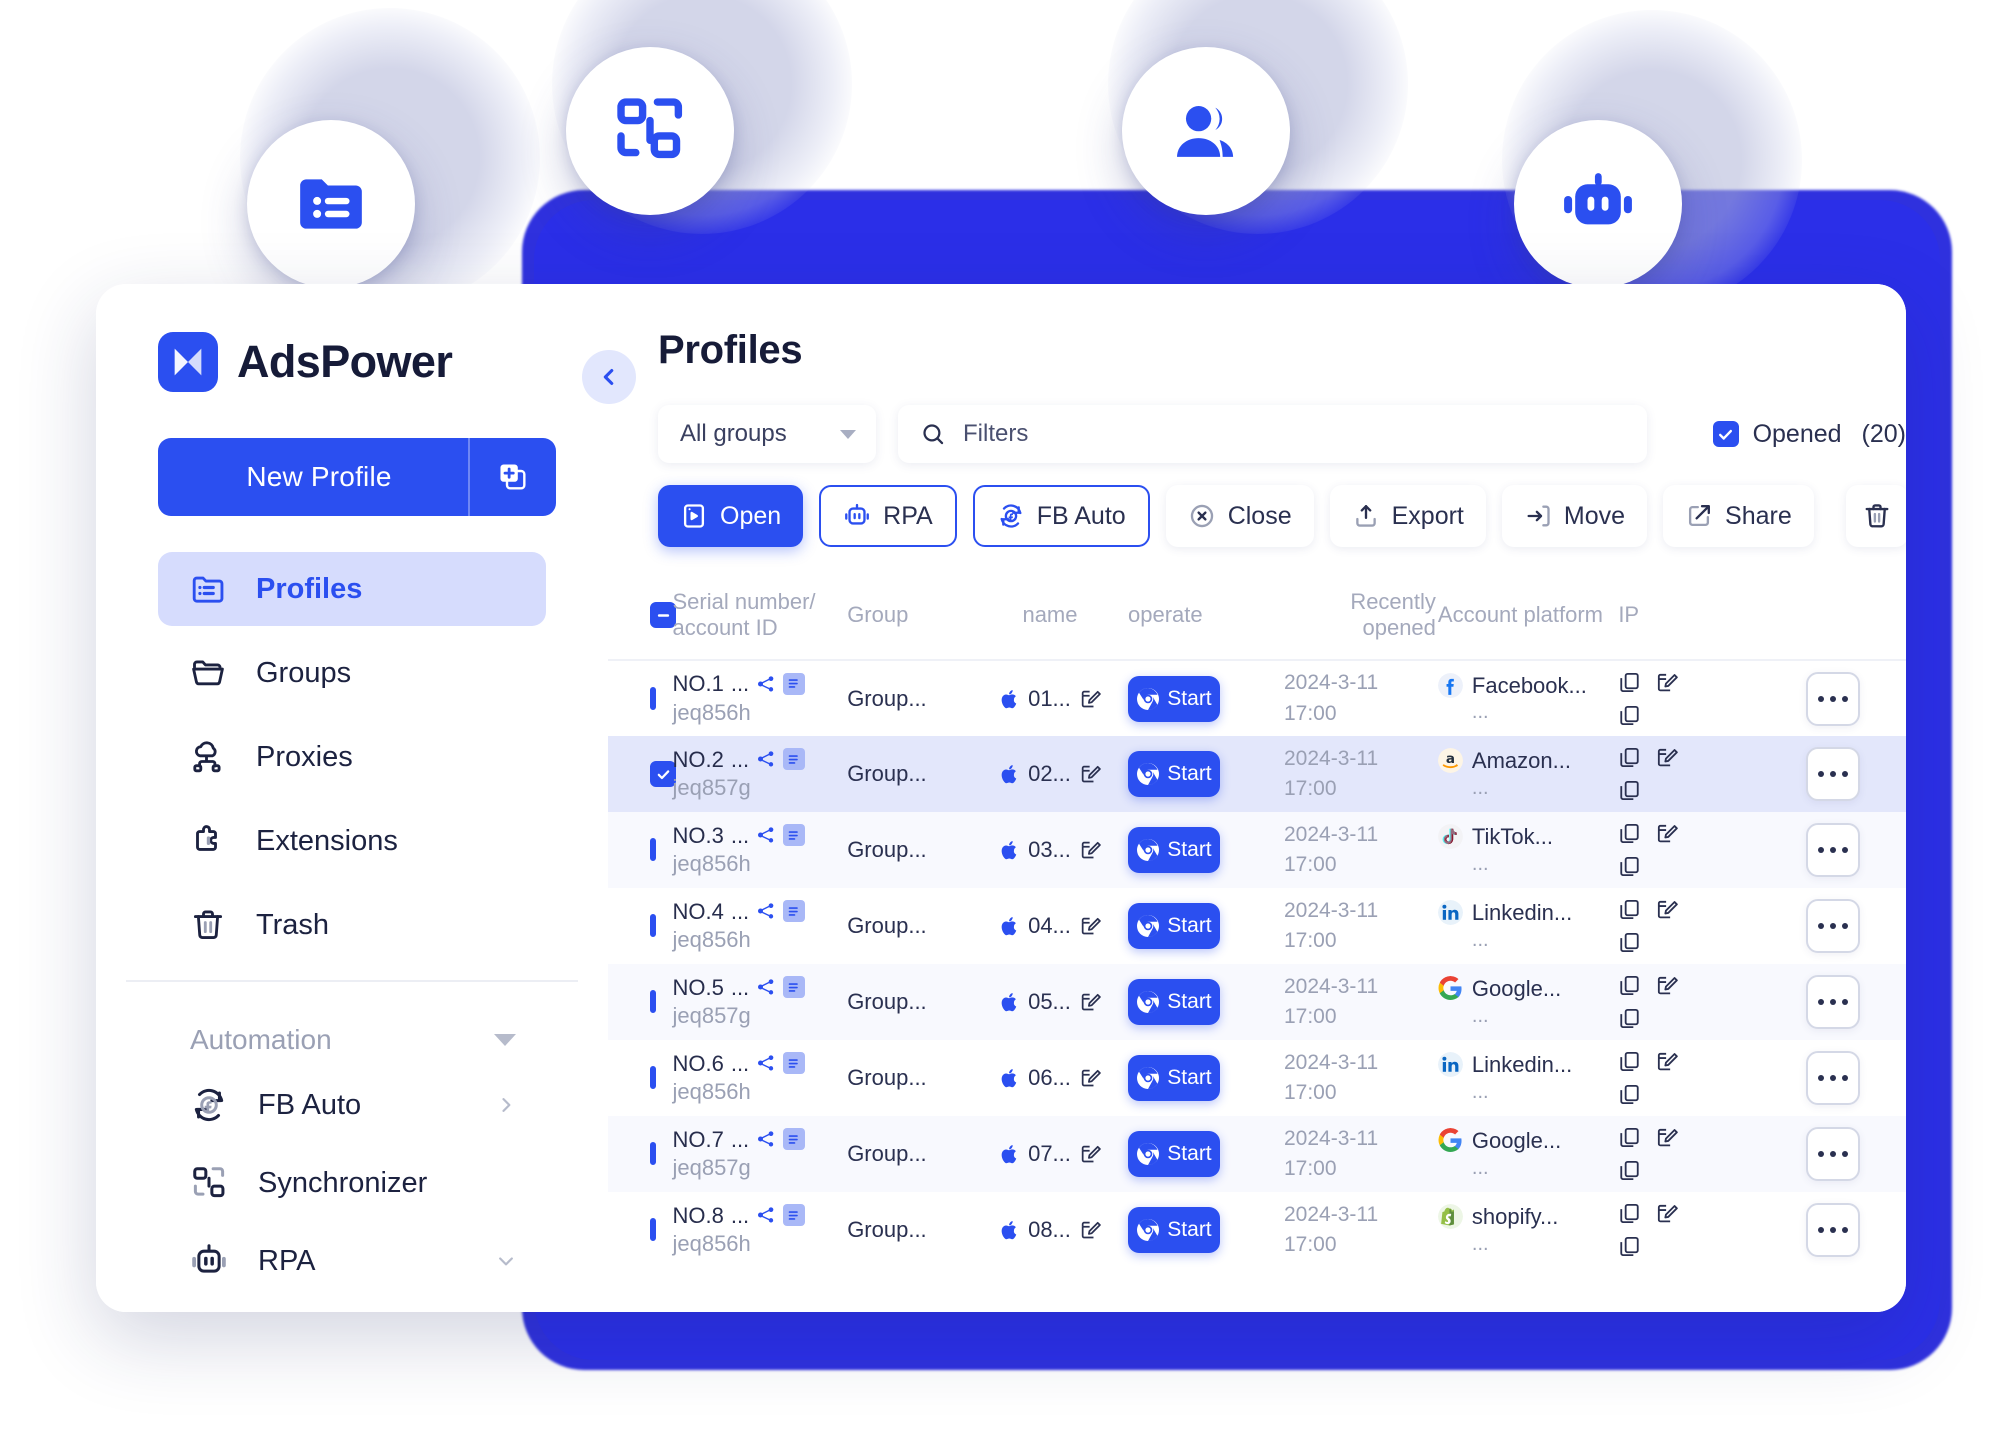  What do you see at coordinates (352, 1183) in the screenshot?
I see `sidebar-item-synchronizer: Synchronizer` at bounding box center [352, 1183].